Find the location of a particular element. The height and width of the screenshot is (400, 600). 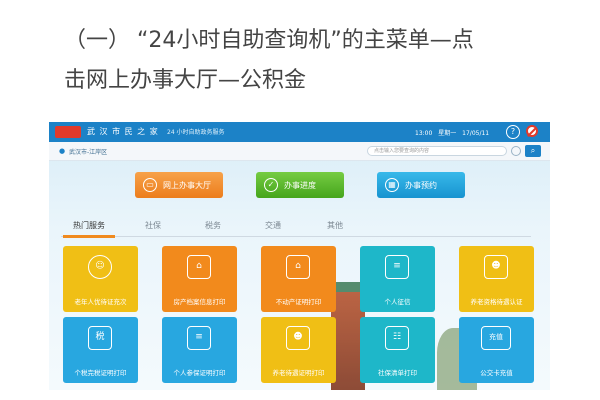

credit-doc-icon: ≡ is located at coordinates (397, 267).